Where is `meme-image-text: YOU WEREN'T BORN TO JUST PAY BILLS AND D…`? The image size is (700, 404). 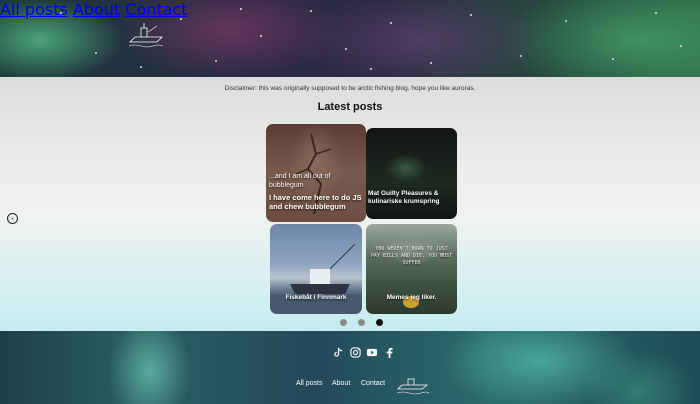
meme-image-text: YOU WEREN'T BORN TO JUST PAY BILLS AND D… is located at coordinates (411, 256).